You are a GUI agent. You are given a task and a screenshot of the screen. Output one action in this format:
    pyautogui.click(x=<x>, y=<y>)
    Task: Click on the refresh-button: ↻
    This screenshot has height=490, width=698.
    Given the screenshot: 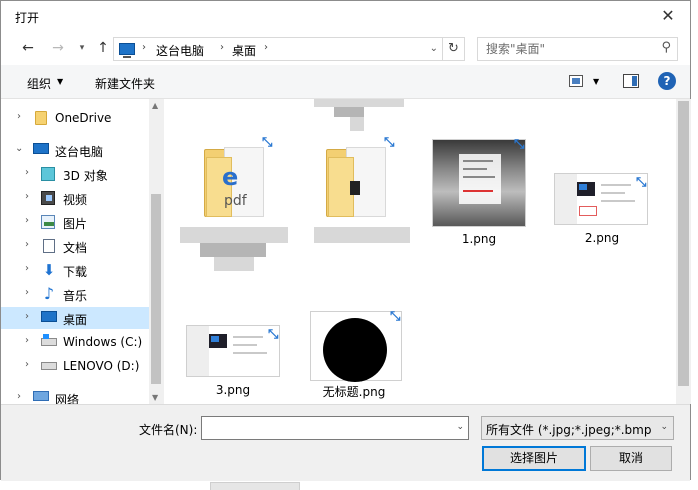 What is the action you would take?
    pyautogui.click(x=454, y=49)
    